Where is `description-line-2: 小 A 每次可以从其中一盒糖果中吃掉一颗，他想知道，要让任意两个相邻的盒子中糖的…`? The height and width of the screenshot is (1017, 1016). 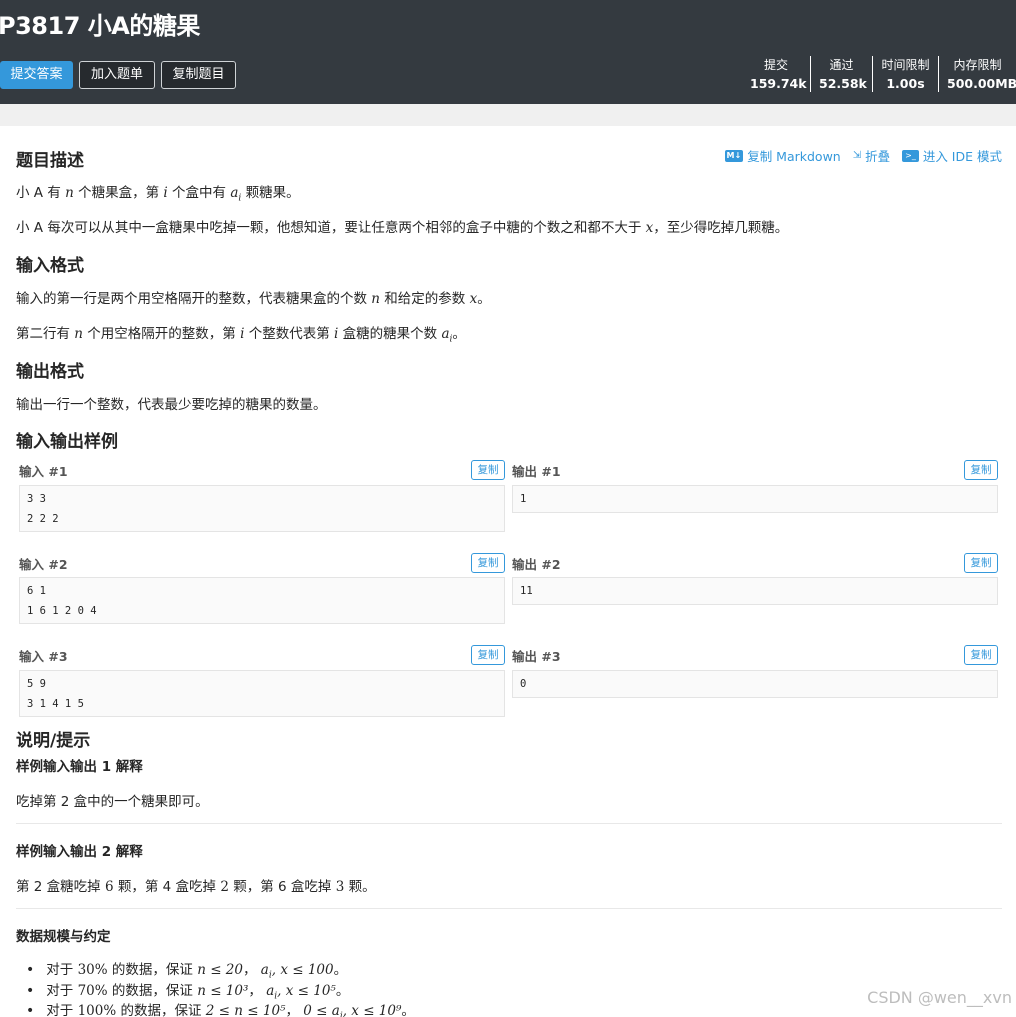
description-line-2: 小 A 每次可以从其中一盒糖果中吃掉一颗，他想知道，要让任意两个相邻的盒子中糖的… is located at coordinates (402, 228).